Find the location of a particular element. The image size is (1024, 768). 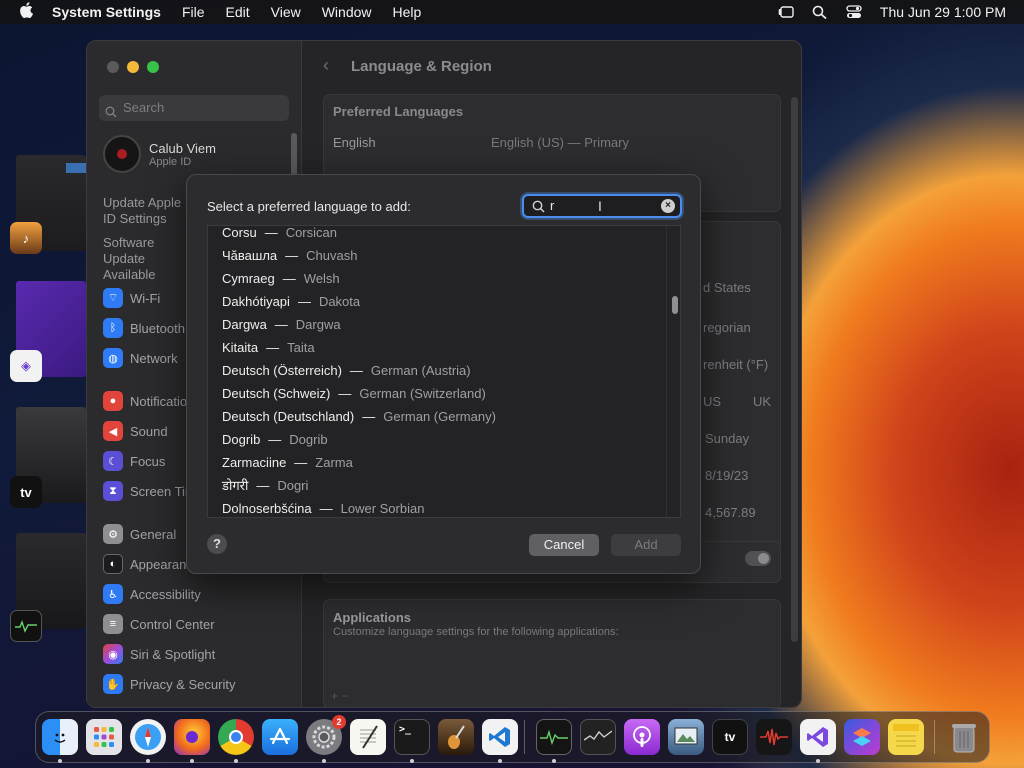

add-button: Add is located at coordinates (646, 545).